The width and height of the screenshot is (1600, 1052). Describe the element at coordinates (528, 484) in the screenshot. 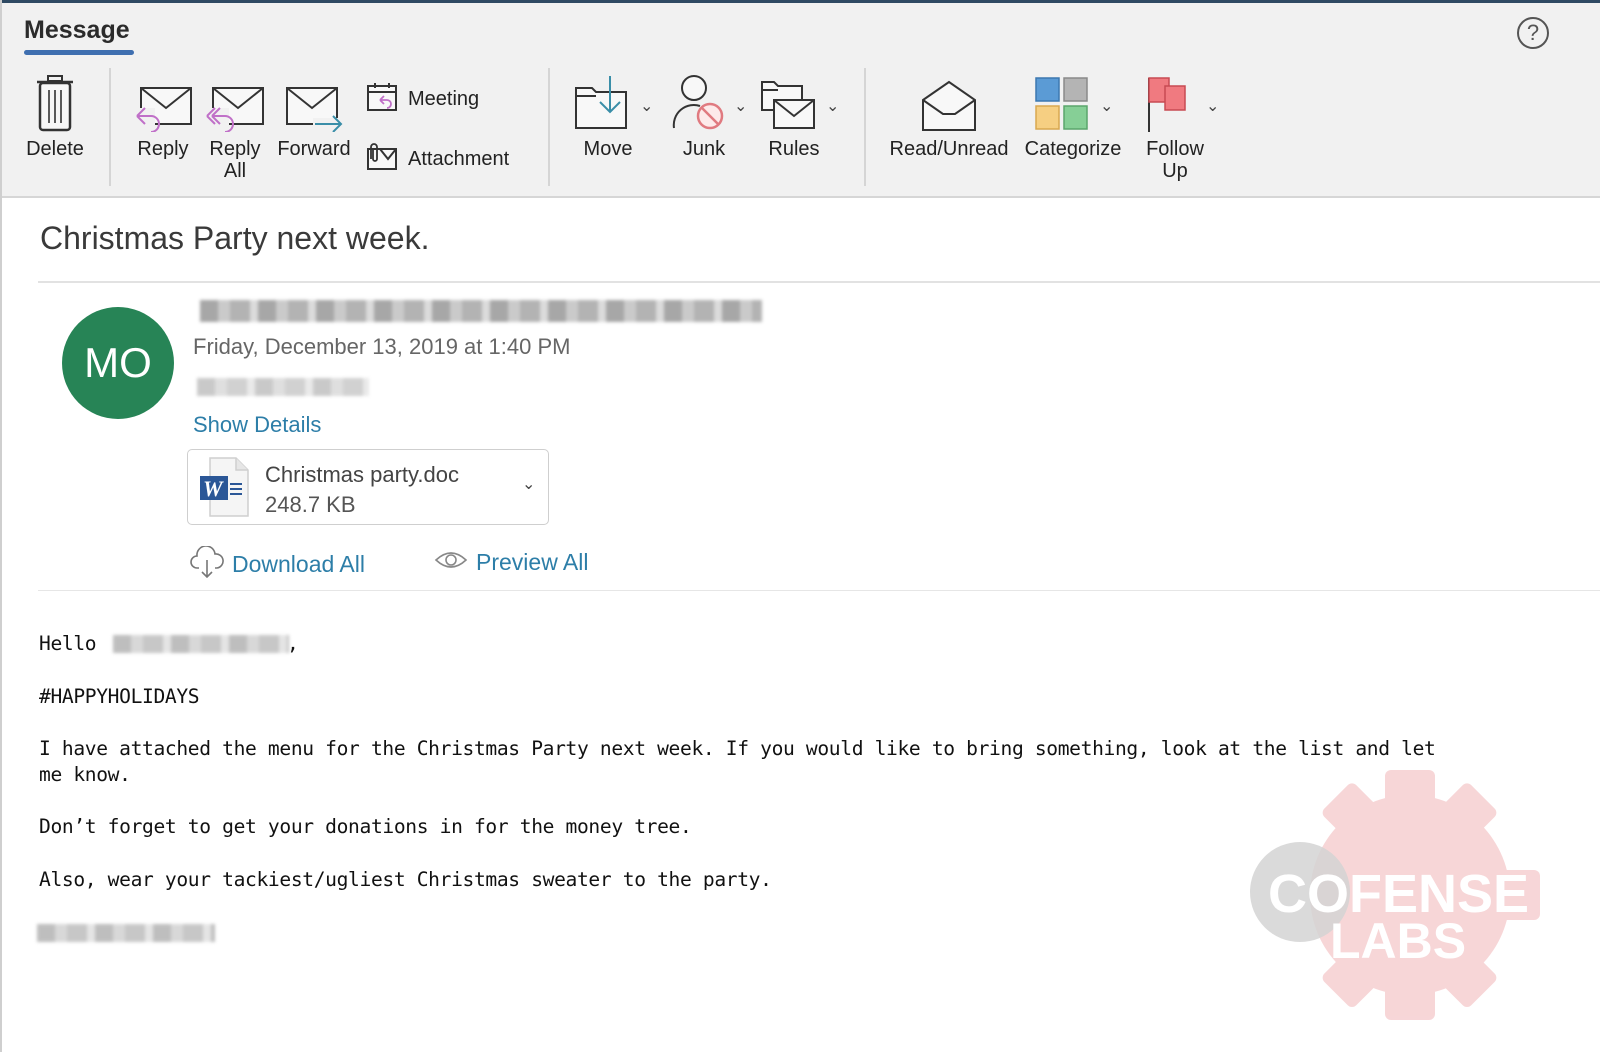

I see `attachment-options-chevron-icon: ⌄` at that location.